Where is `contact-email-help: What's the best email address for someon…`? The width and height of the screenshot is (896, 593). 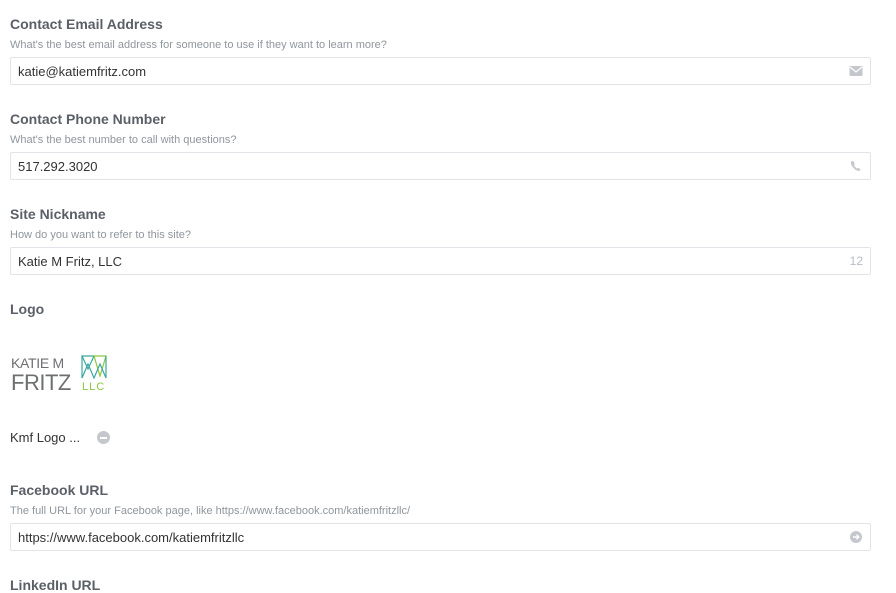
contact-email-help: What's the best email address for someon… is located at coordinates (198, 45).